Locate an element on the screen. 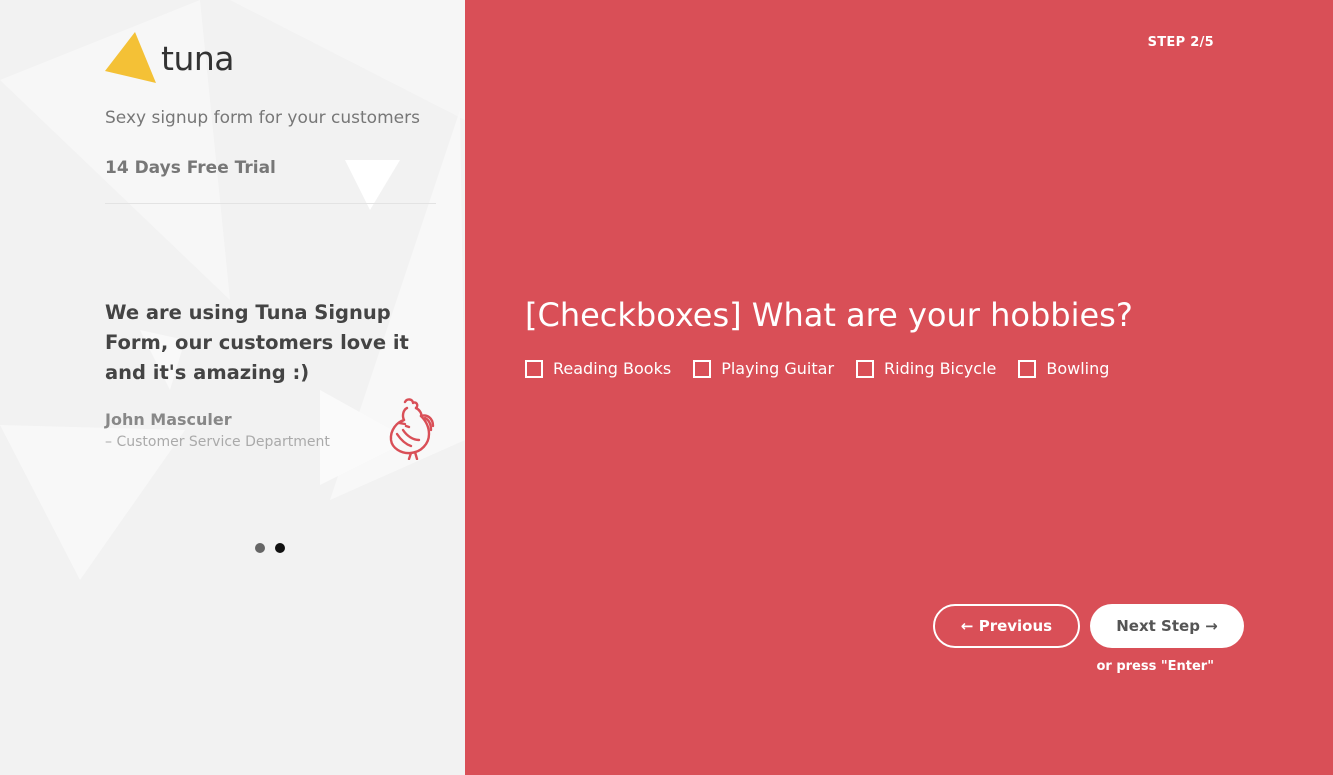  option-label: Playing Guitar is located at coordinates (778, 368).